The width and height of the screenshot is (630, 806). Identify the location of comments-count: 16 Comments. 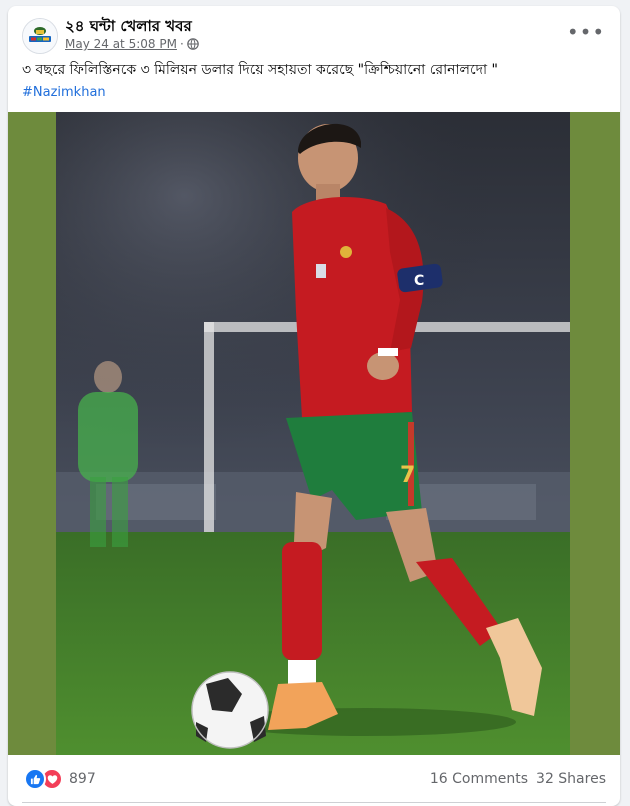
(479, 779).